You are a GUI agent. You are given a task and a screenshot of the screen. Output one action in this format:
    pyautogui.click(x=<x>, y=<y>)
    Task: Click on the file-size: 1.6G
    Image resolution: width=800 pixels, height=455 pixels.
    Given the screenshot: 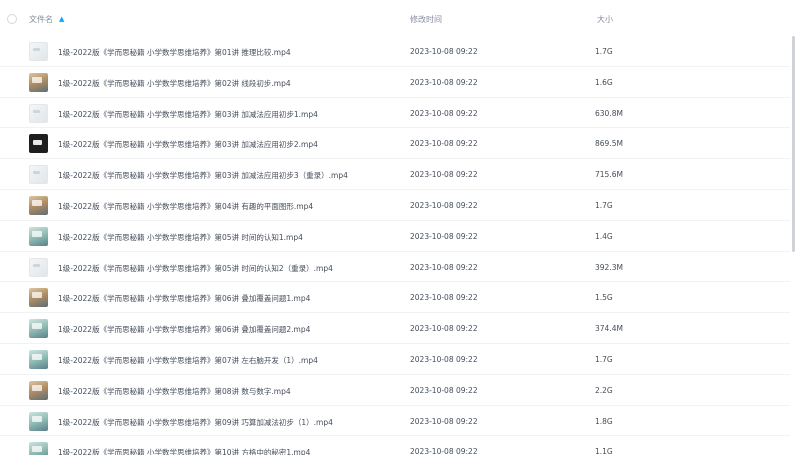 What is the action you would take?
    pyautogui.click(x=604, y=82)
    